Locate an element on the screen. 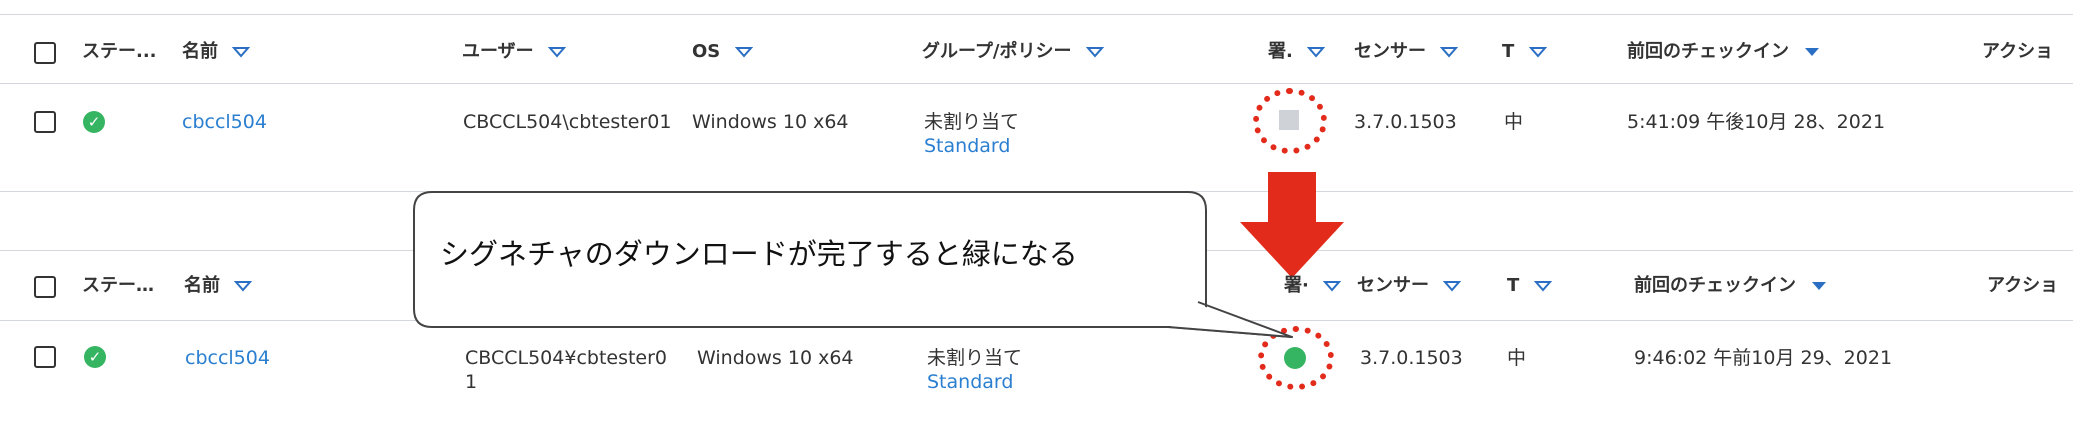 Image resolution: width=2073 pixels, height=426 pixels. callout-bubble is located at coordinates (853, 264).